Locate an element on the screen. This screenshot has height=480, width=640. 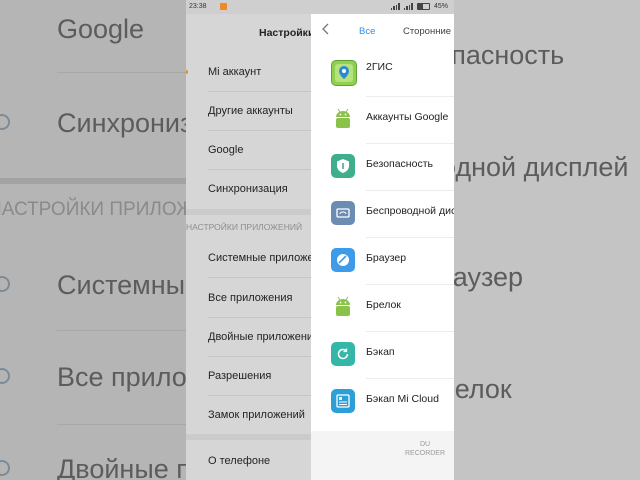
settings-item-dual-apps: Двойные приложения is located at coordinates (263, 337).